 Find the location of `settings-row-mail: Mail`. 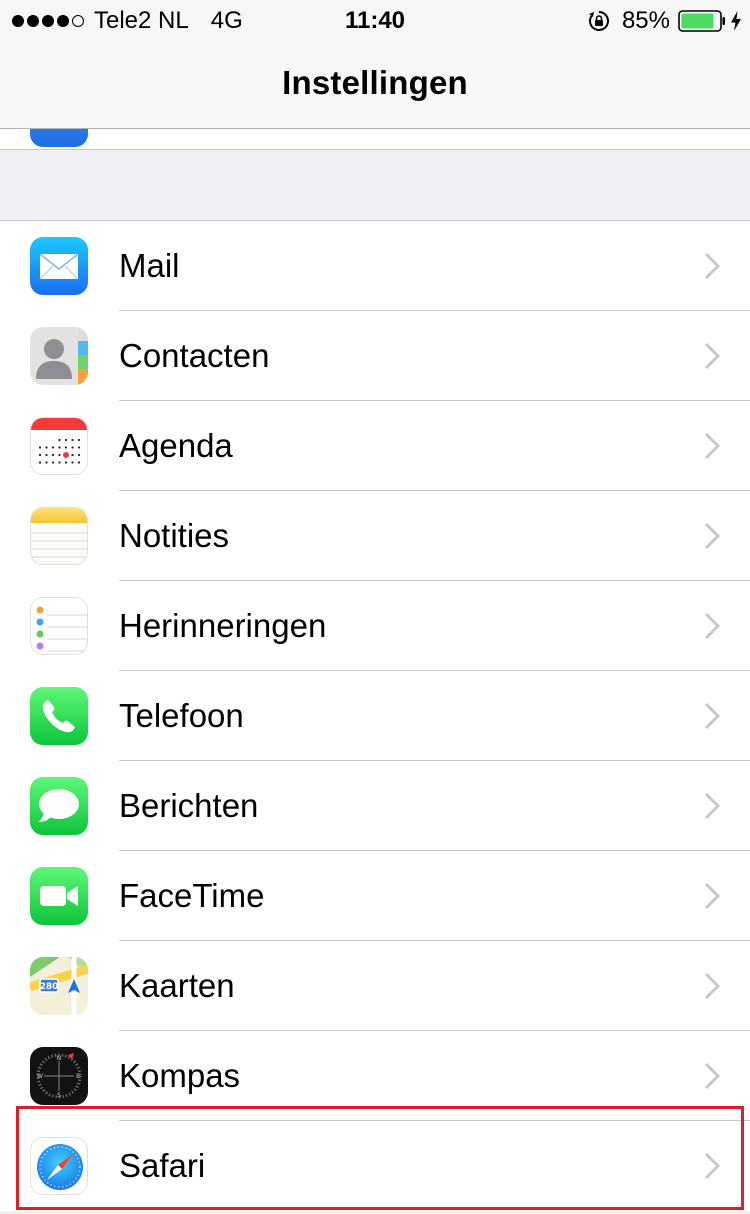

settings-row-mail: Mail is located at coordinates (375, 266).